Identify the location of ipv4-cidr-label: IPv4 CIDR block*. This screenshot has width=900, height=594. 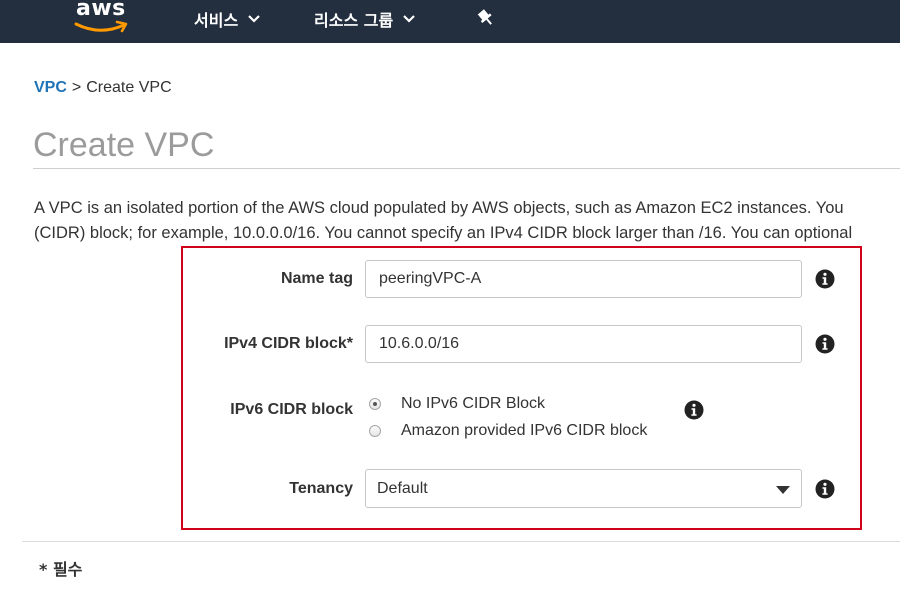
(288, 343).